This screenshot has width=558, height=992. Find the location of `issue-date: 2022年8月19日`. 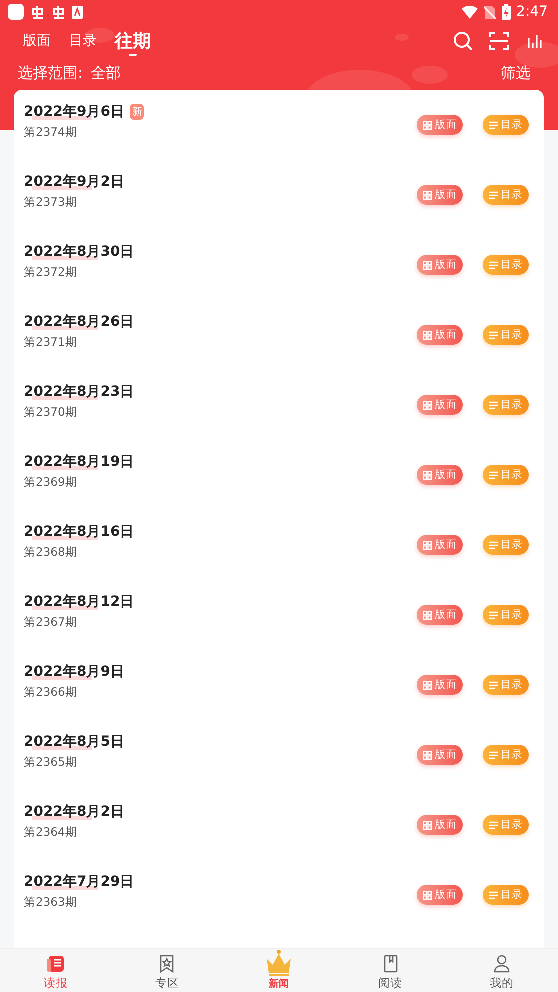

issue-date: 2022年8月19日 is located at coordinates (79, 461).